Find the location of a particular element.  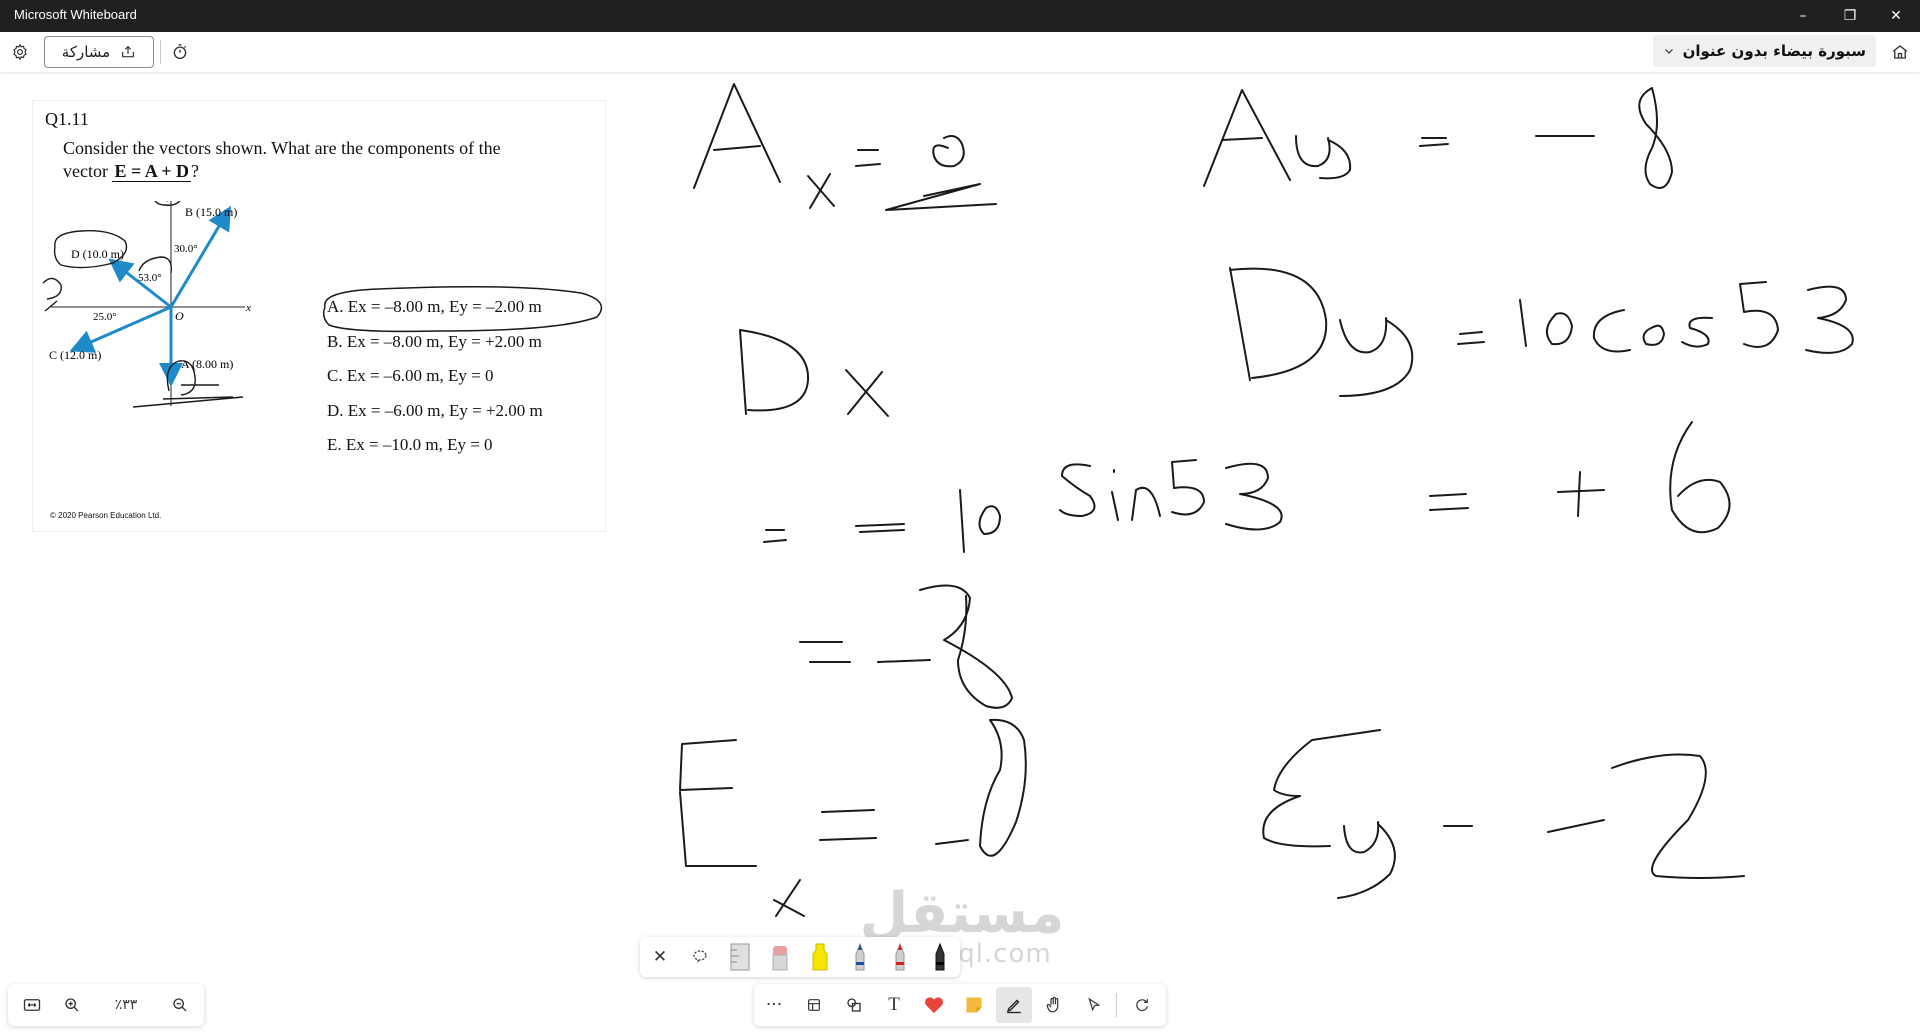

close-pen-tray-button: ✕ is located at coordinates (660, 957).